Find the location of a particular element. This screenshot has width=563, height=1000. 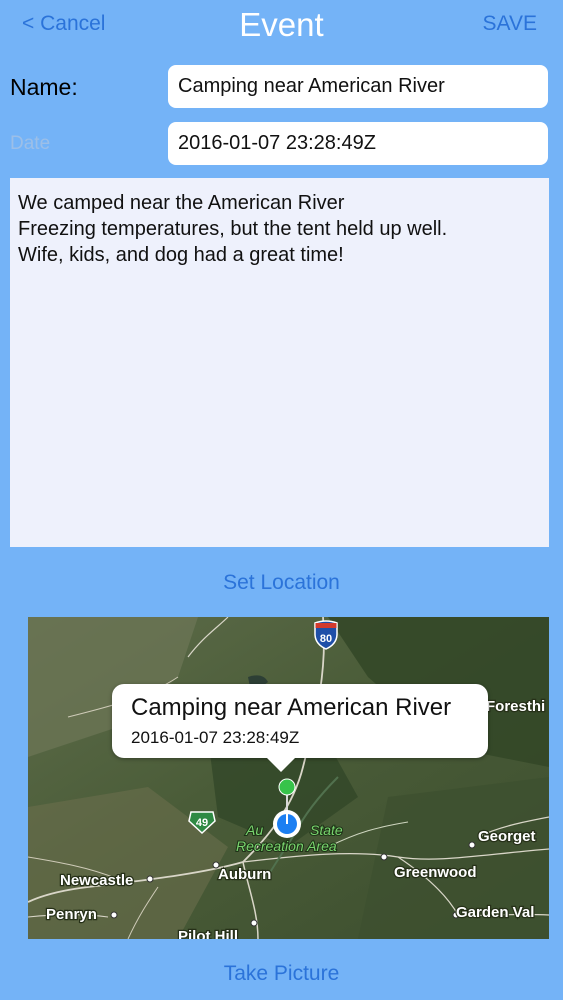

notes-line: We camped near the American River is located at coordinates (181, 203).